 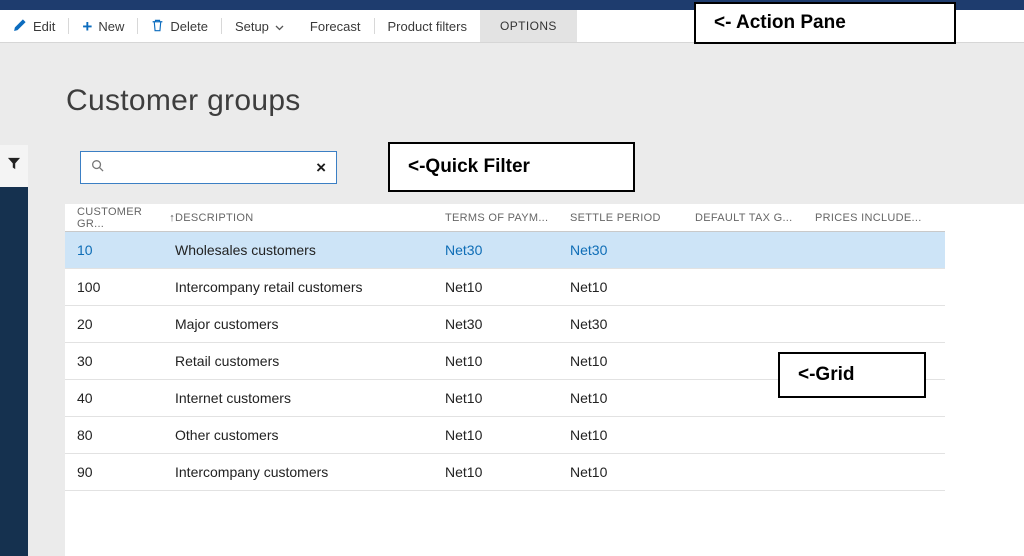 I want to click on cell-customer-group: 30, so click(x=120, y=361).